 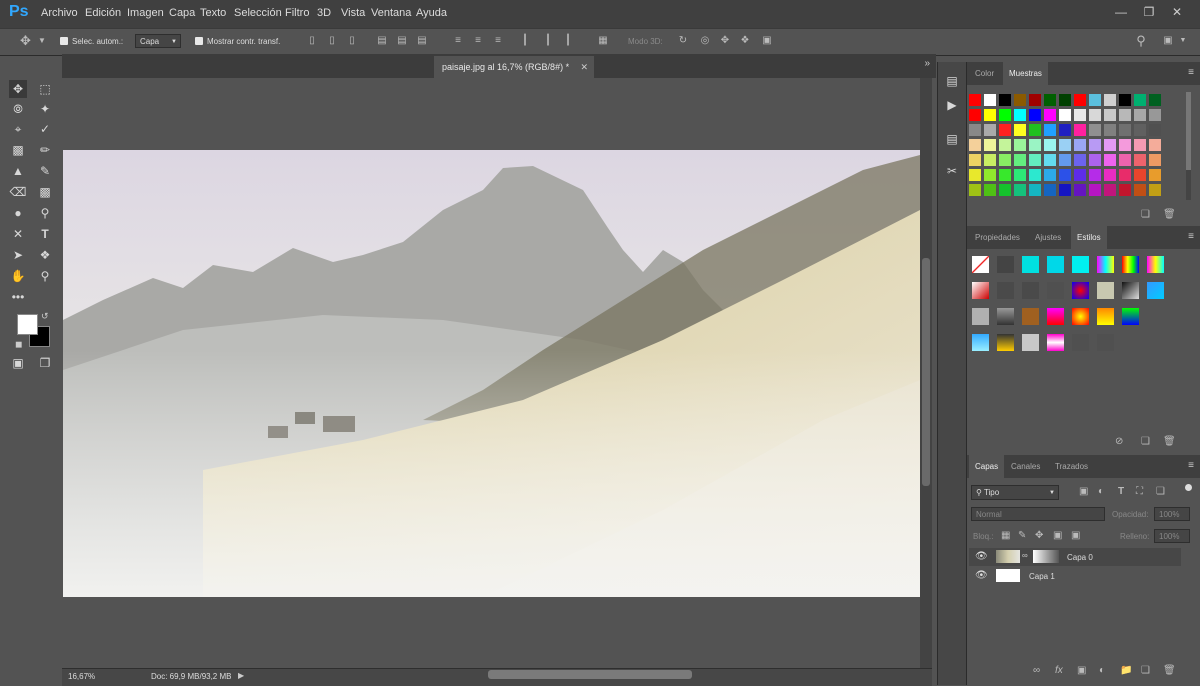 I want to click on filter-type-icon: T, so click(x=1121, y=491).